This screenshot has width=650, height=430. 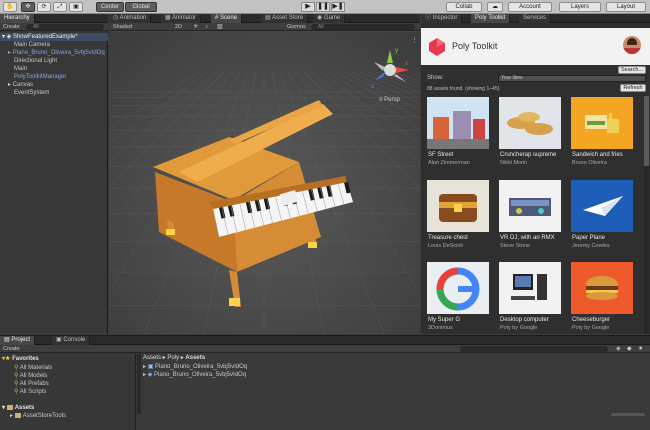 What do you see at coordinates (38, 416) in the screenshot?
I see `folder-assetstoretools: ▸ AssetStoreTools` at bounding box center [38, 416].